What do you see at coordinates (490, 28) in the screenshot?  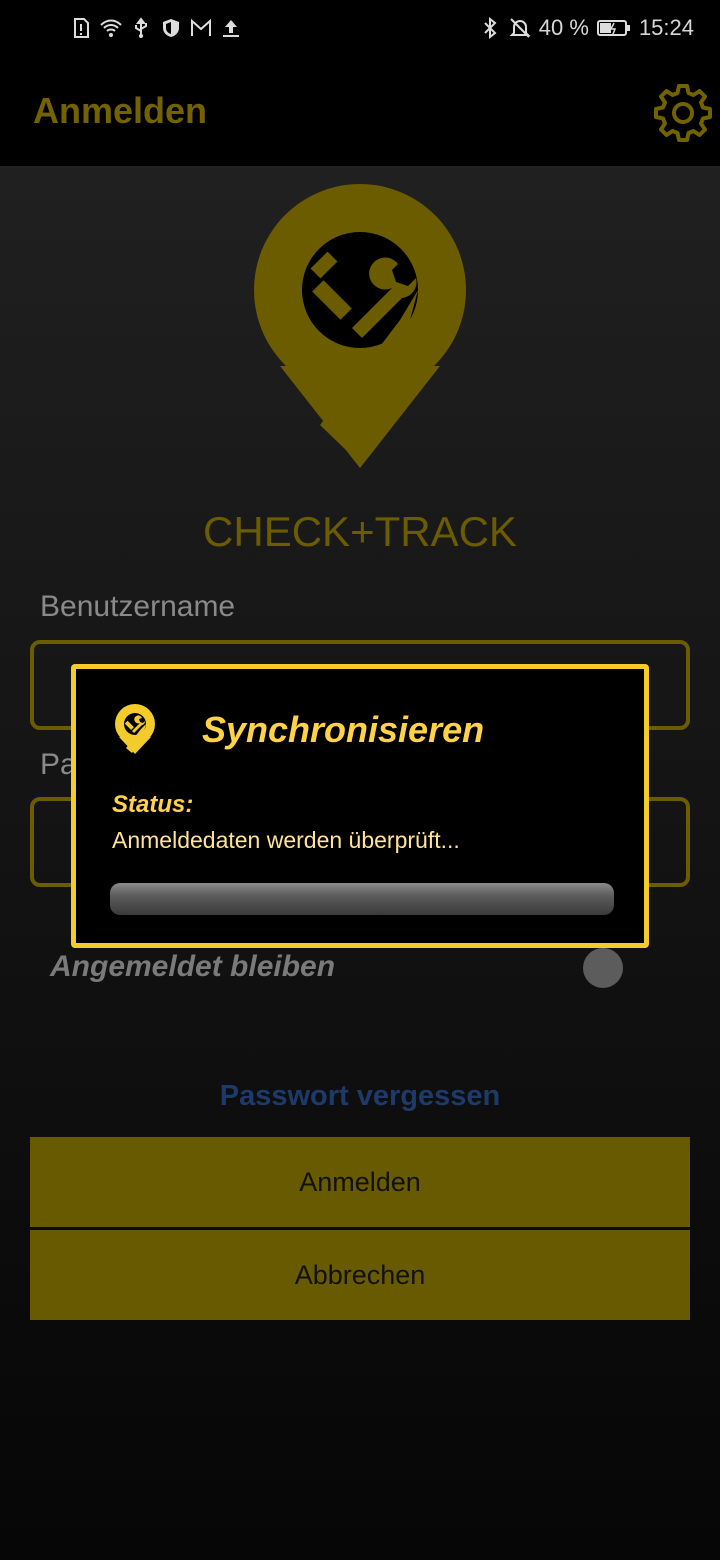 I see `bluetooth-icon` at bounding box center [490, 28].